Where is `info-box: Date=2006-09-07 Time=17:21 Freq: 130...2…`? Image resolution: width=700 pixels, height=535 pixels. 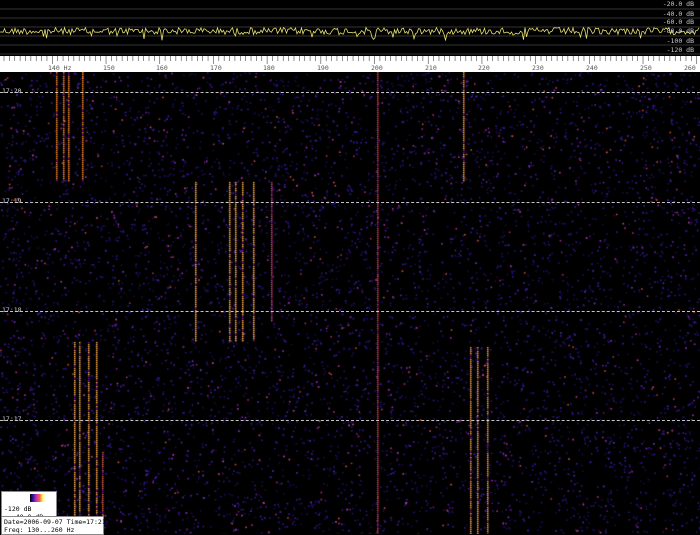 info-box: Date=2006-09-07 Time=17:21 Freq: 130...2… is located at coordinates (53, 525).